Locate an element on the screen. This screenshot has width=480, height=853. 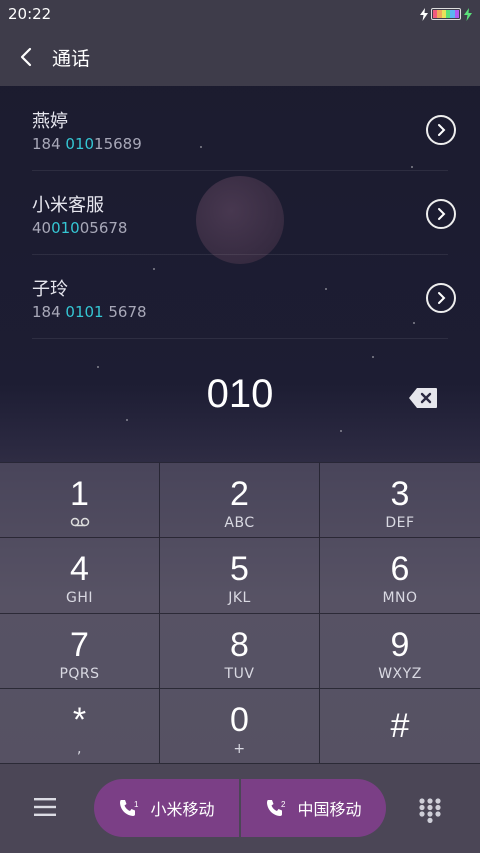
key-letters: DEF is located at coordinates (400, 523).